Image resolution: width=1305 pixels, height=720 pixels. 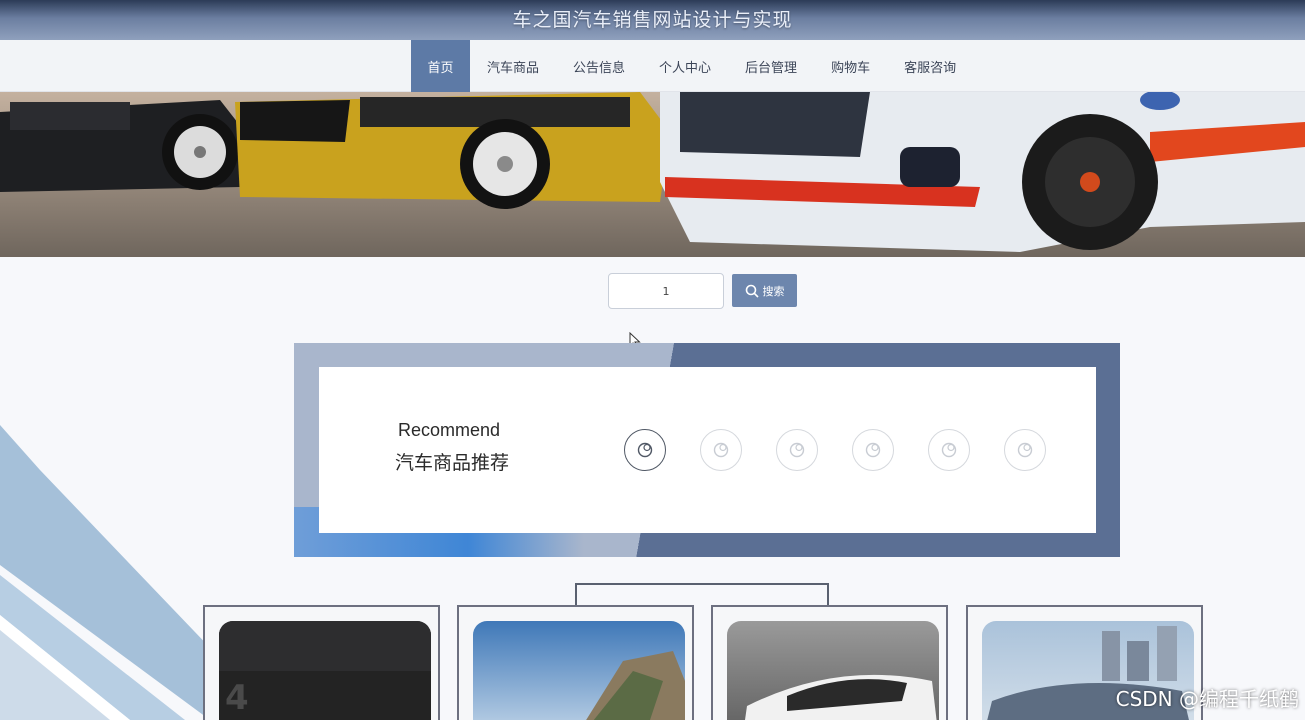 I want to click on site-title: 车之国汽车销售网站设计与实现, so click(x=652, y=19).